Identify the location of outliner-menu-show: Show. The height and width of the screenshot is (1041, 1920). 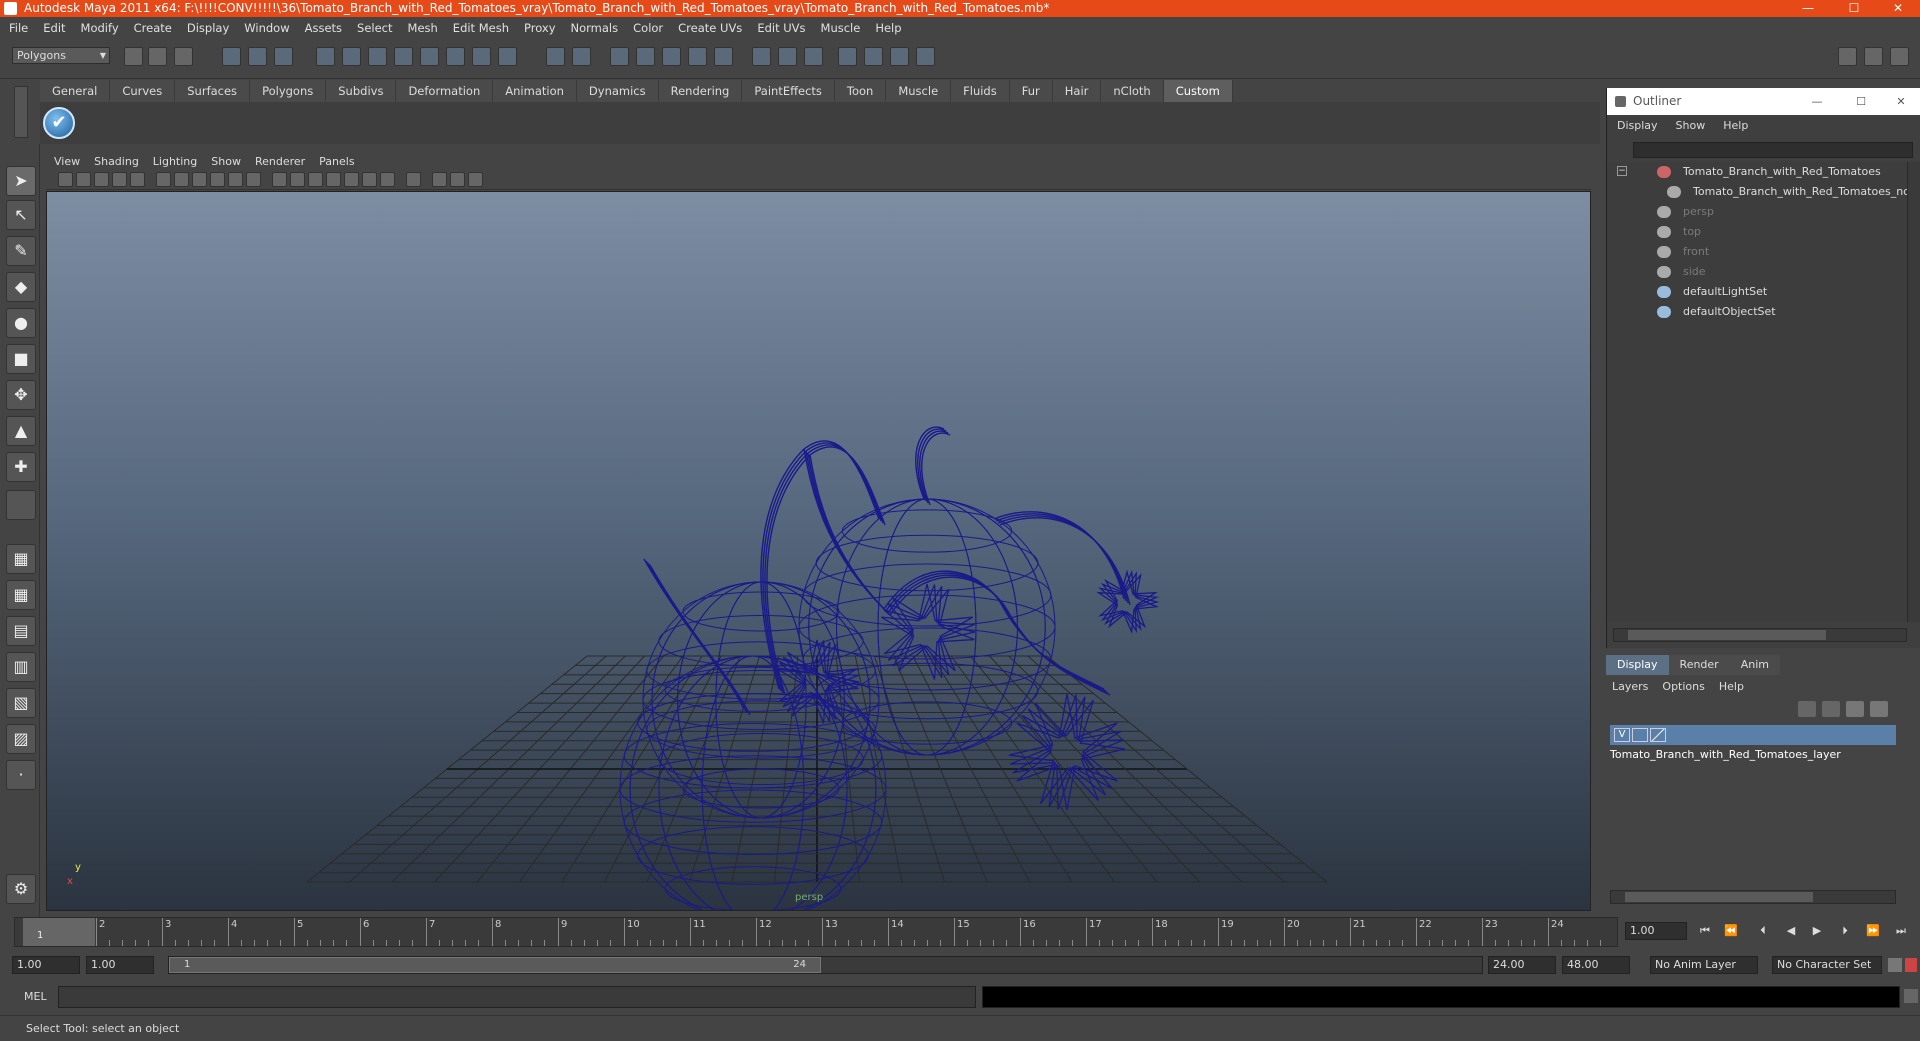
(1691, 125).